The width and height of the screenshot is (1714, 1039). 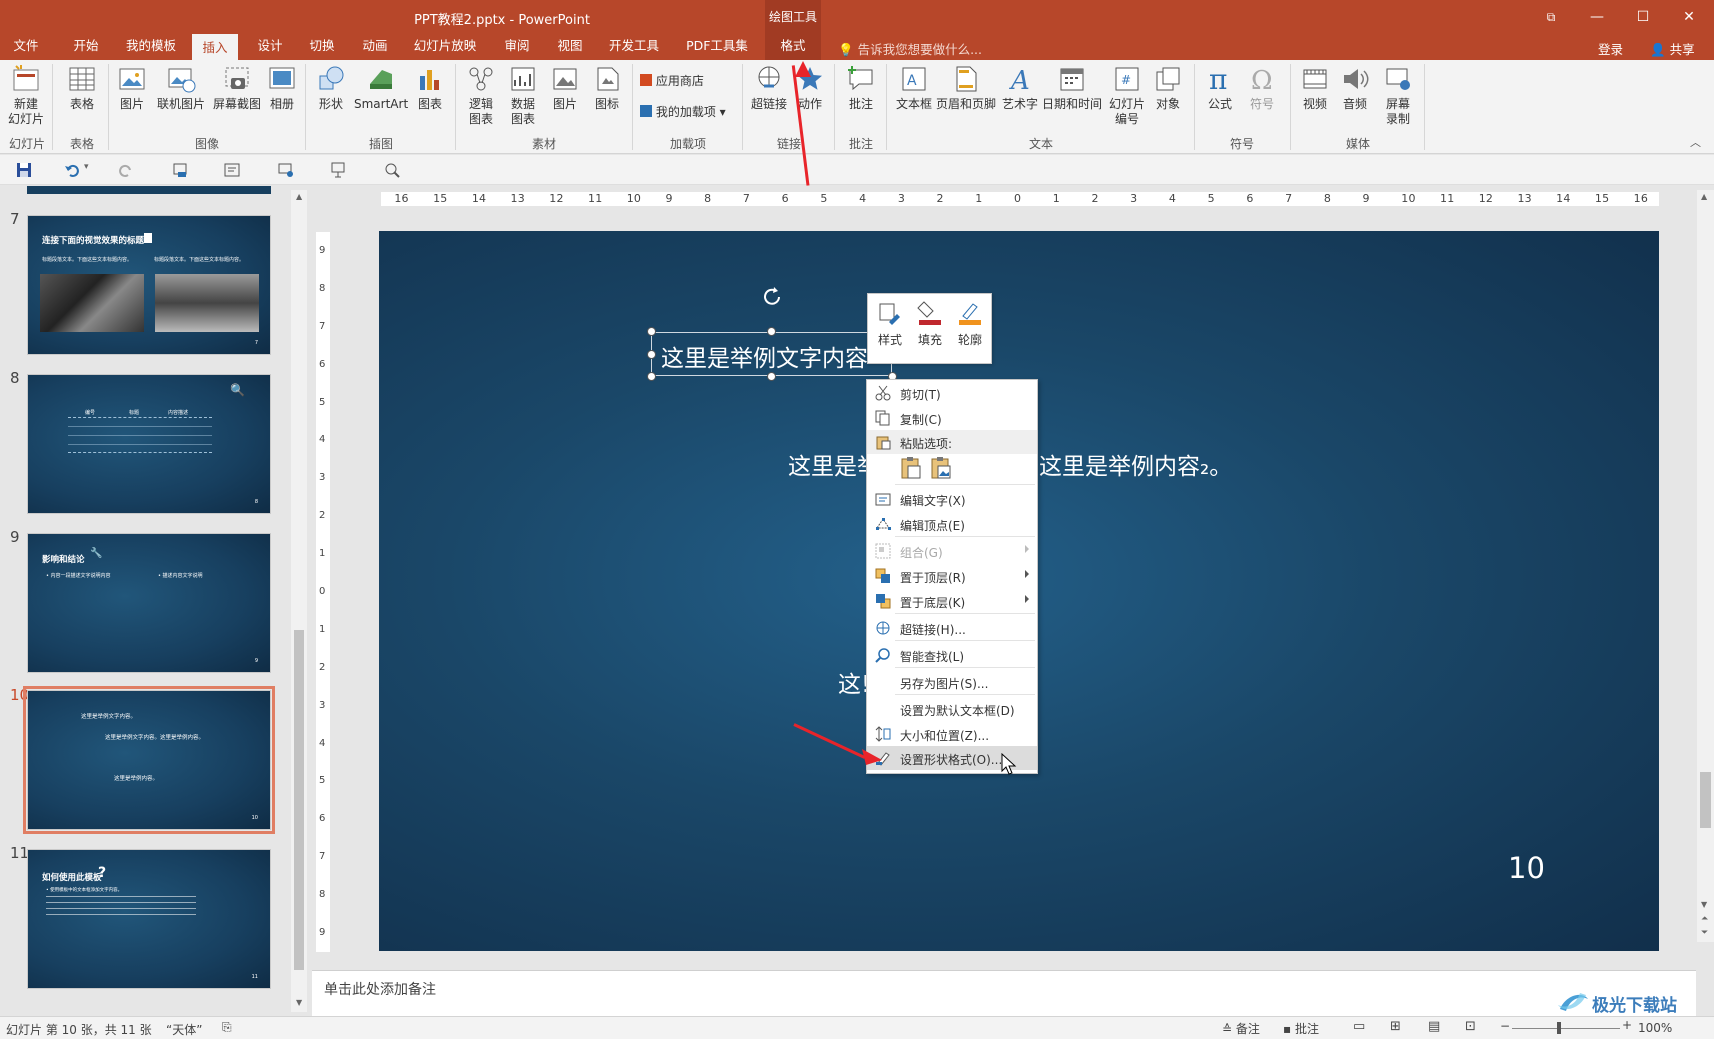 What do you see at coordinates (392, 170) in the screenshot?
I see `preview-qat-icon` at bounding box center [392, 170].